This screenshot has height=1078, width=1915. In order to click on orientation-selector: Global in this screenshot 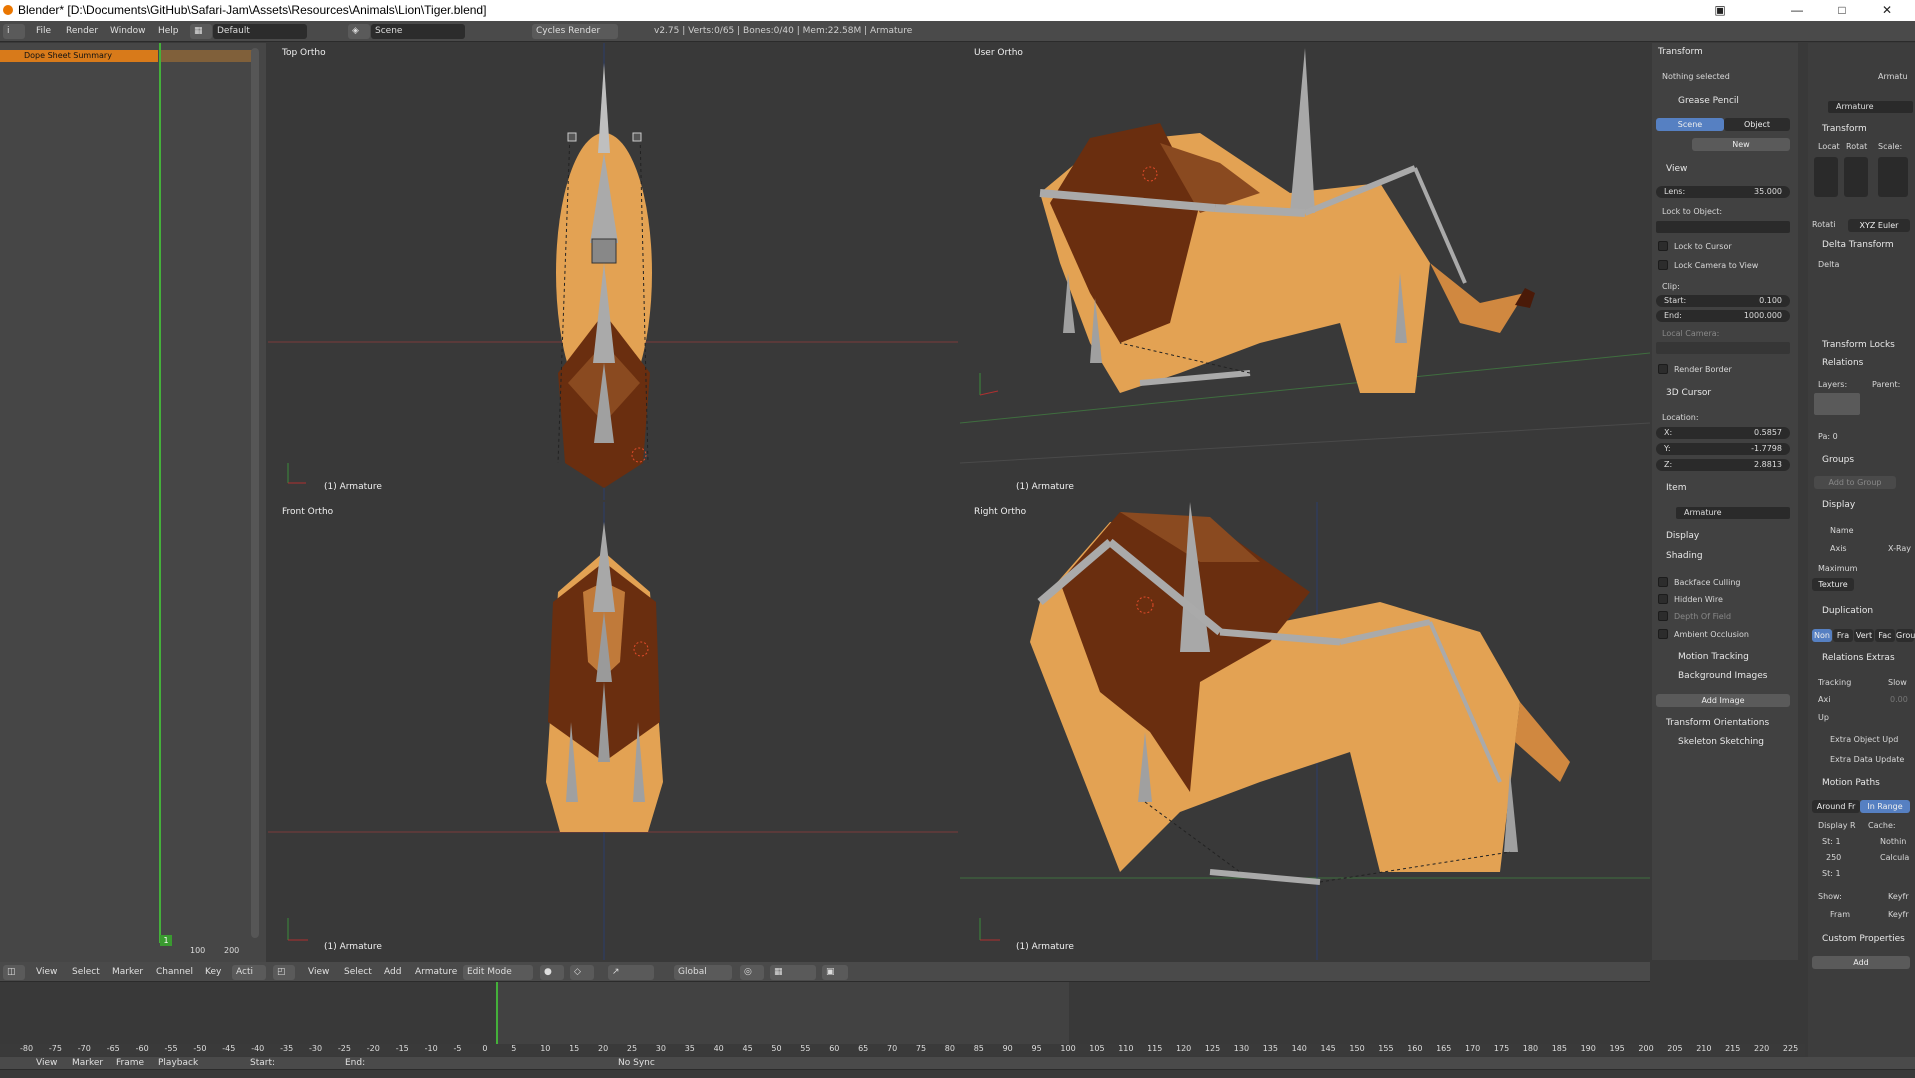, I will do `click(703, 972)`.